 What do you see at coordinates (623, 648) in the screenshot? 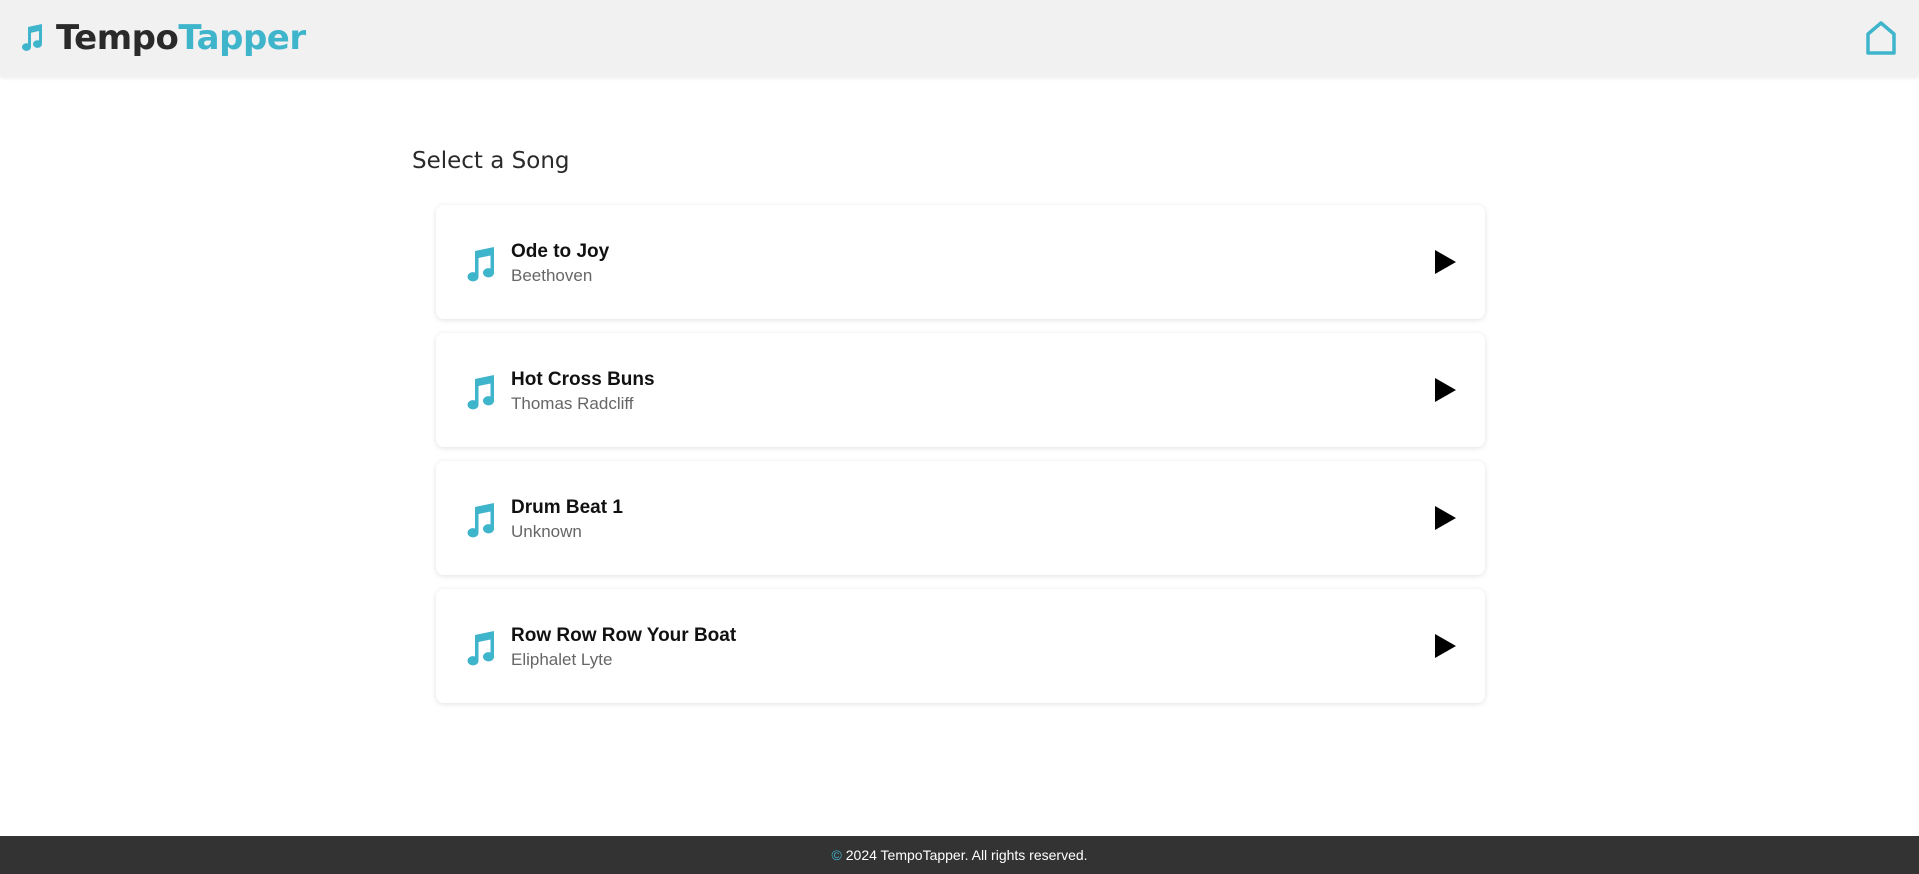
I see `song-info: Row Row Row Your Boat Eliphalet Lyte` at bounding box center [623, 648].